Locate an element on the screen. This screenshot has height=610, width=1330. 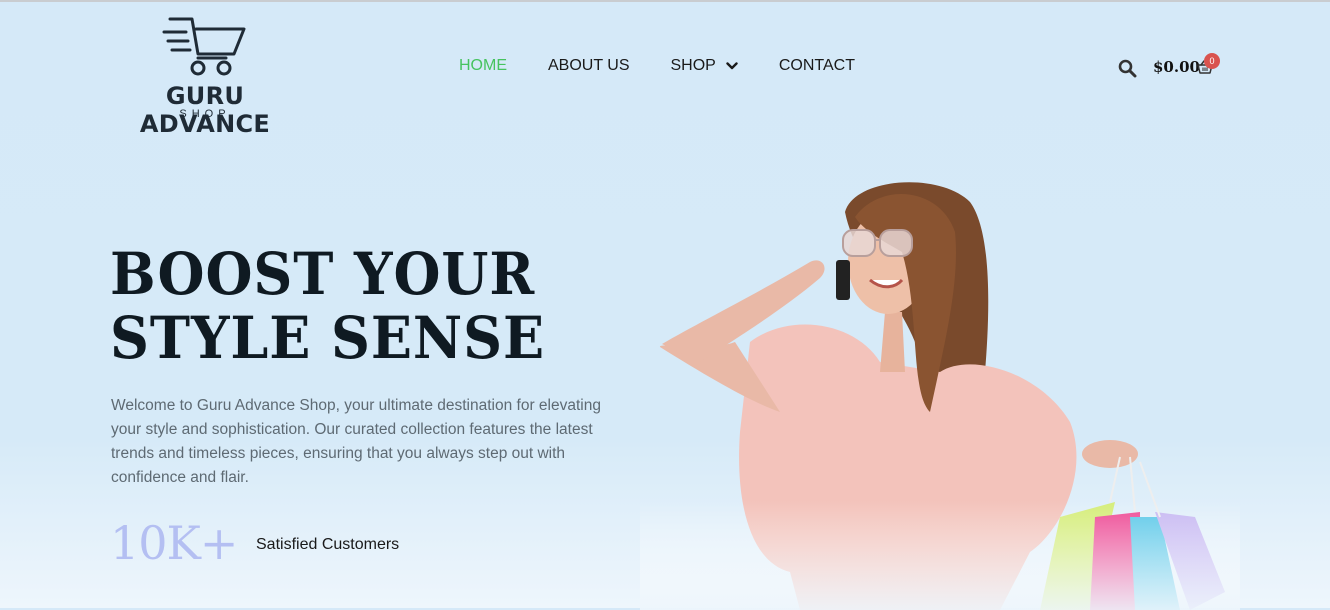
stat-label: Satisfied Customers is located at coordinates (328, 544).